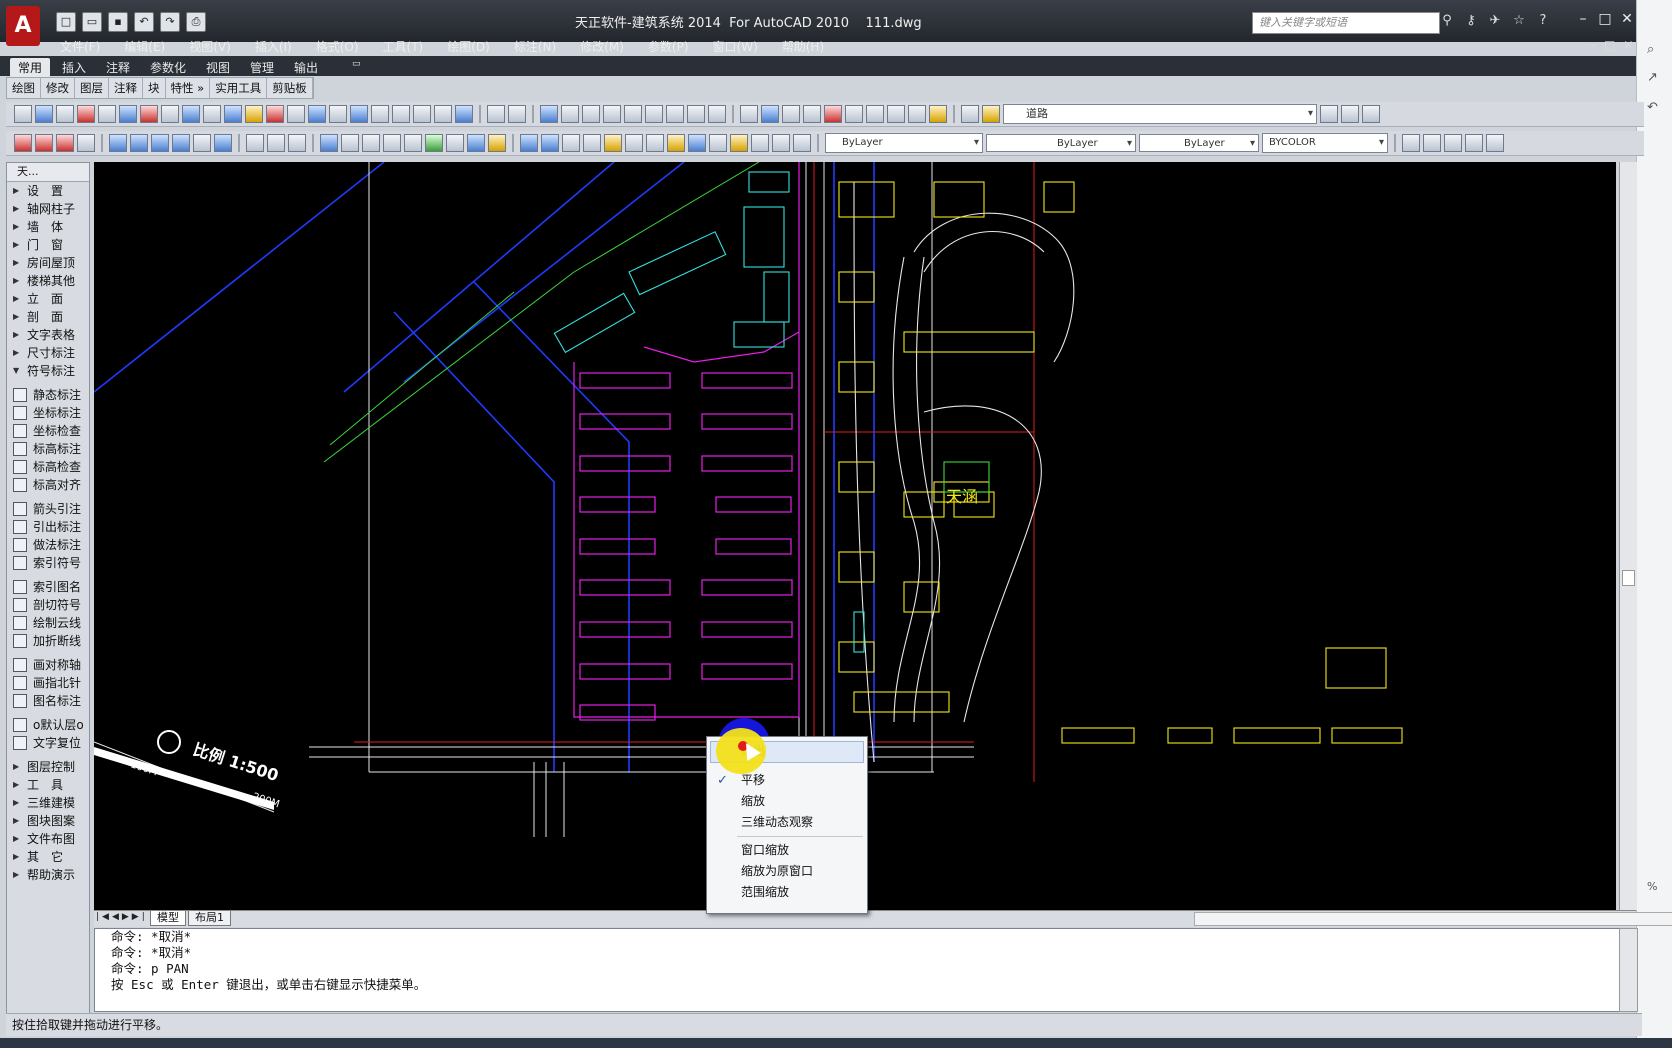 The image size is (1672, 1048). I want to click on sidebar-item: 画对称轴, so click(48, 665).